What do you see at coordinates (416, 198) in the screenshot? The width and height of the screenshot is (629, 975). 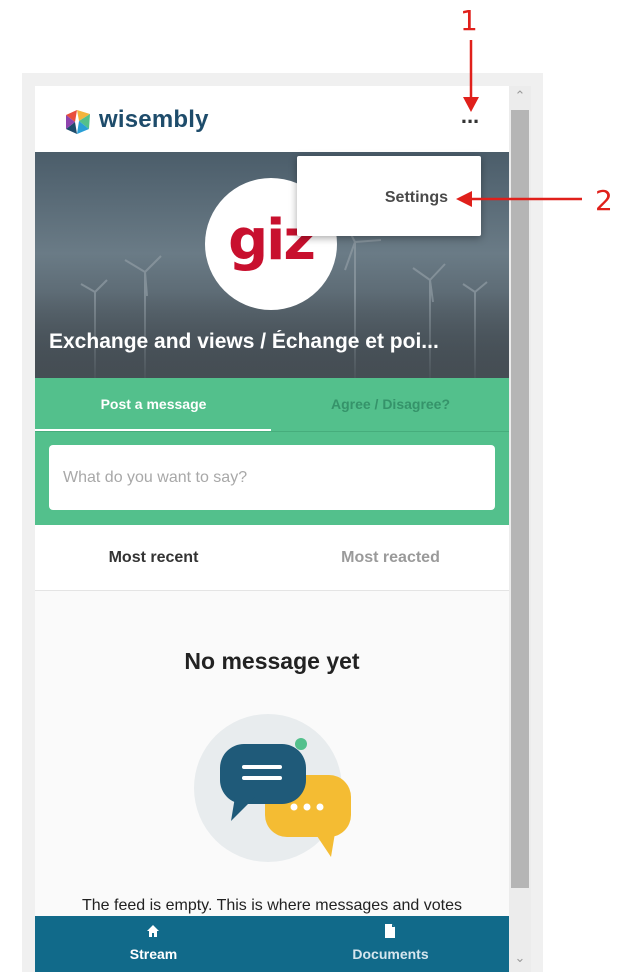 I see `settings-menu-item: Settings` at bounding box center [416, 198].